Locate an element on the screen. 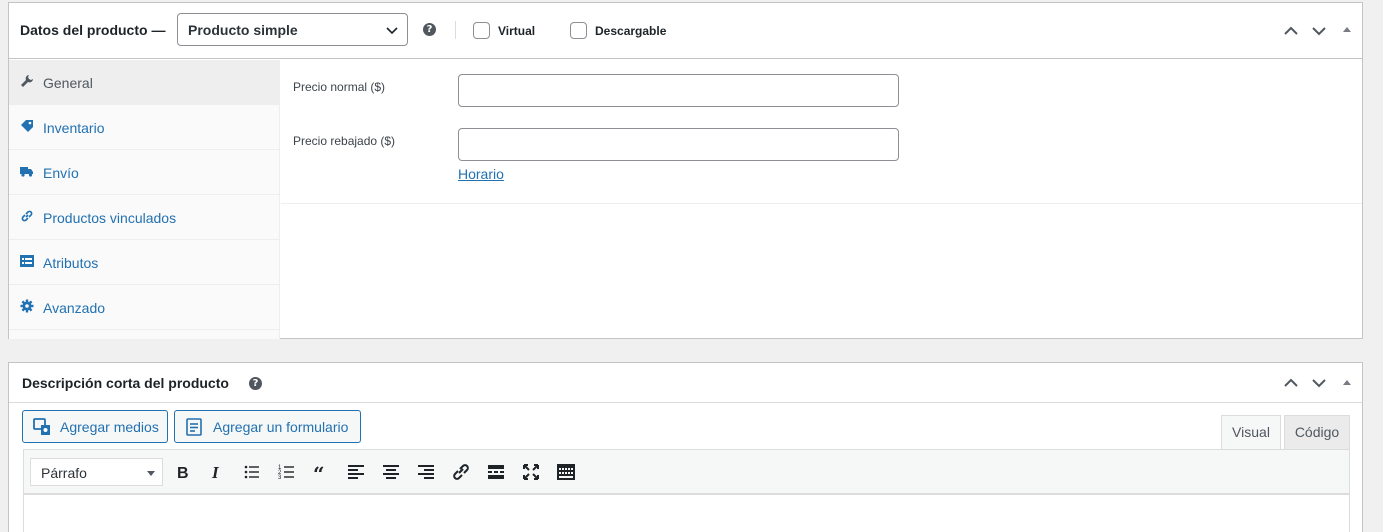  blockquote-icon: “ is located at coordinates (322, 472).